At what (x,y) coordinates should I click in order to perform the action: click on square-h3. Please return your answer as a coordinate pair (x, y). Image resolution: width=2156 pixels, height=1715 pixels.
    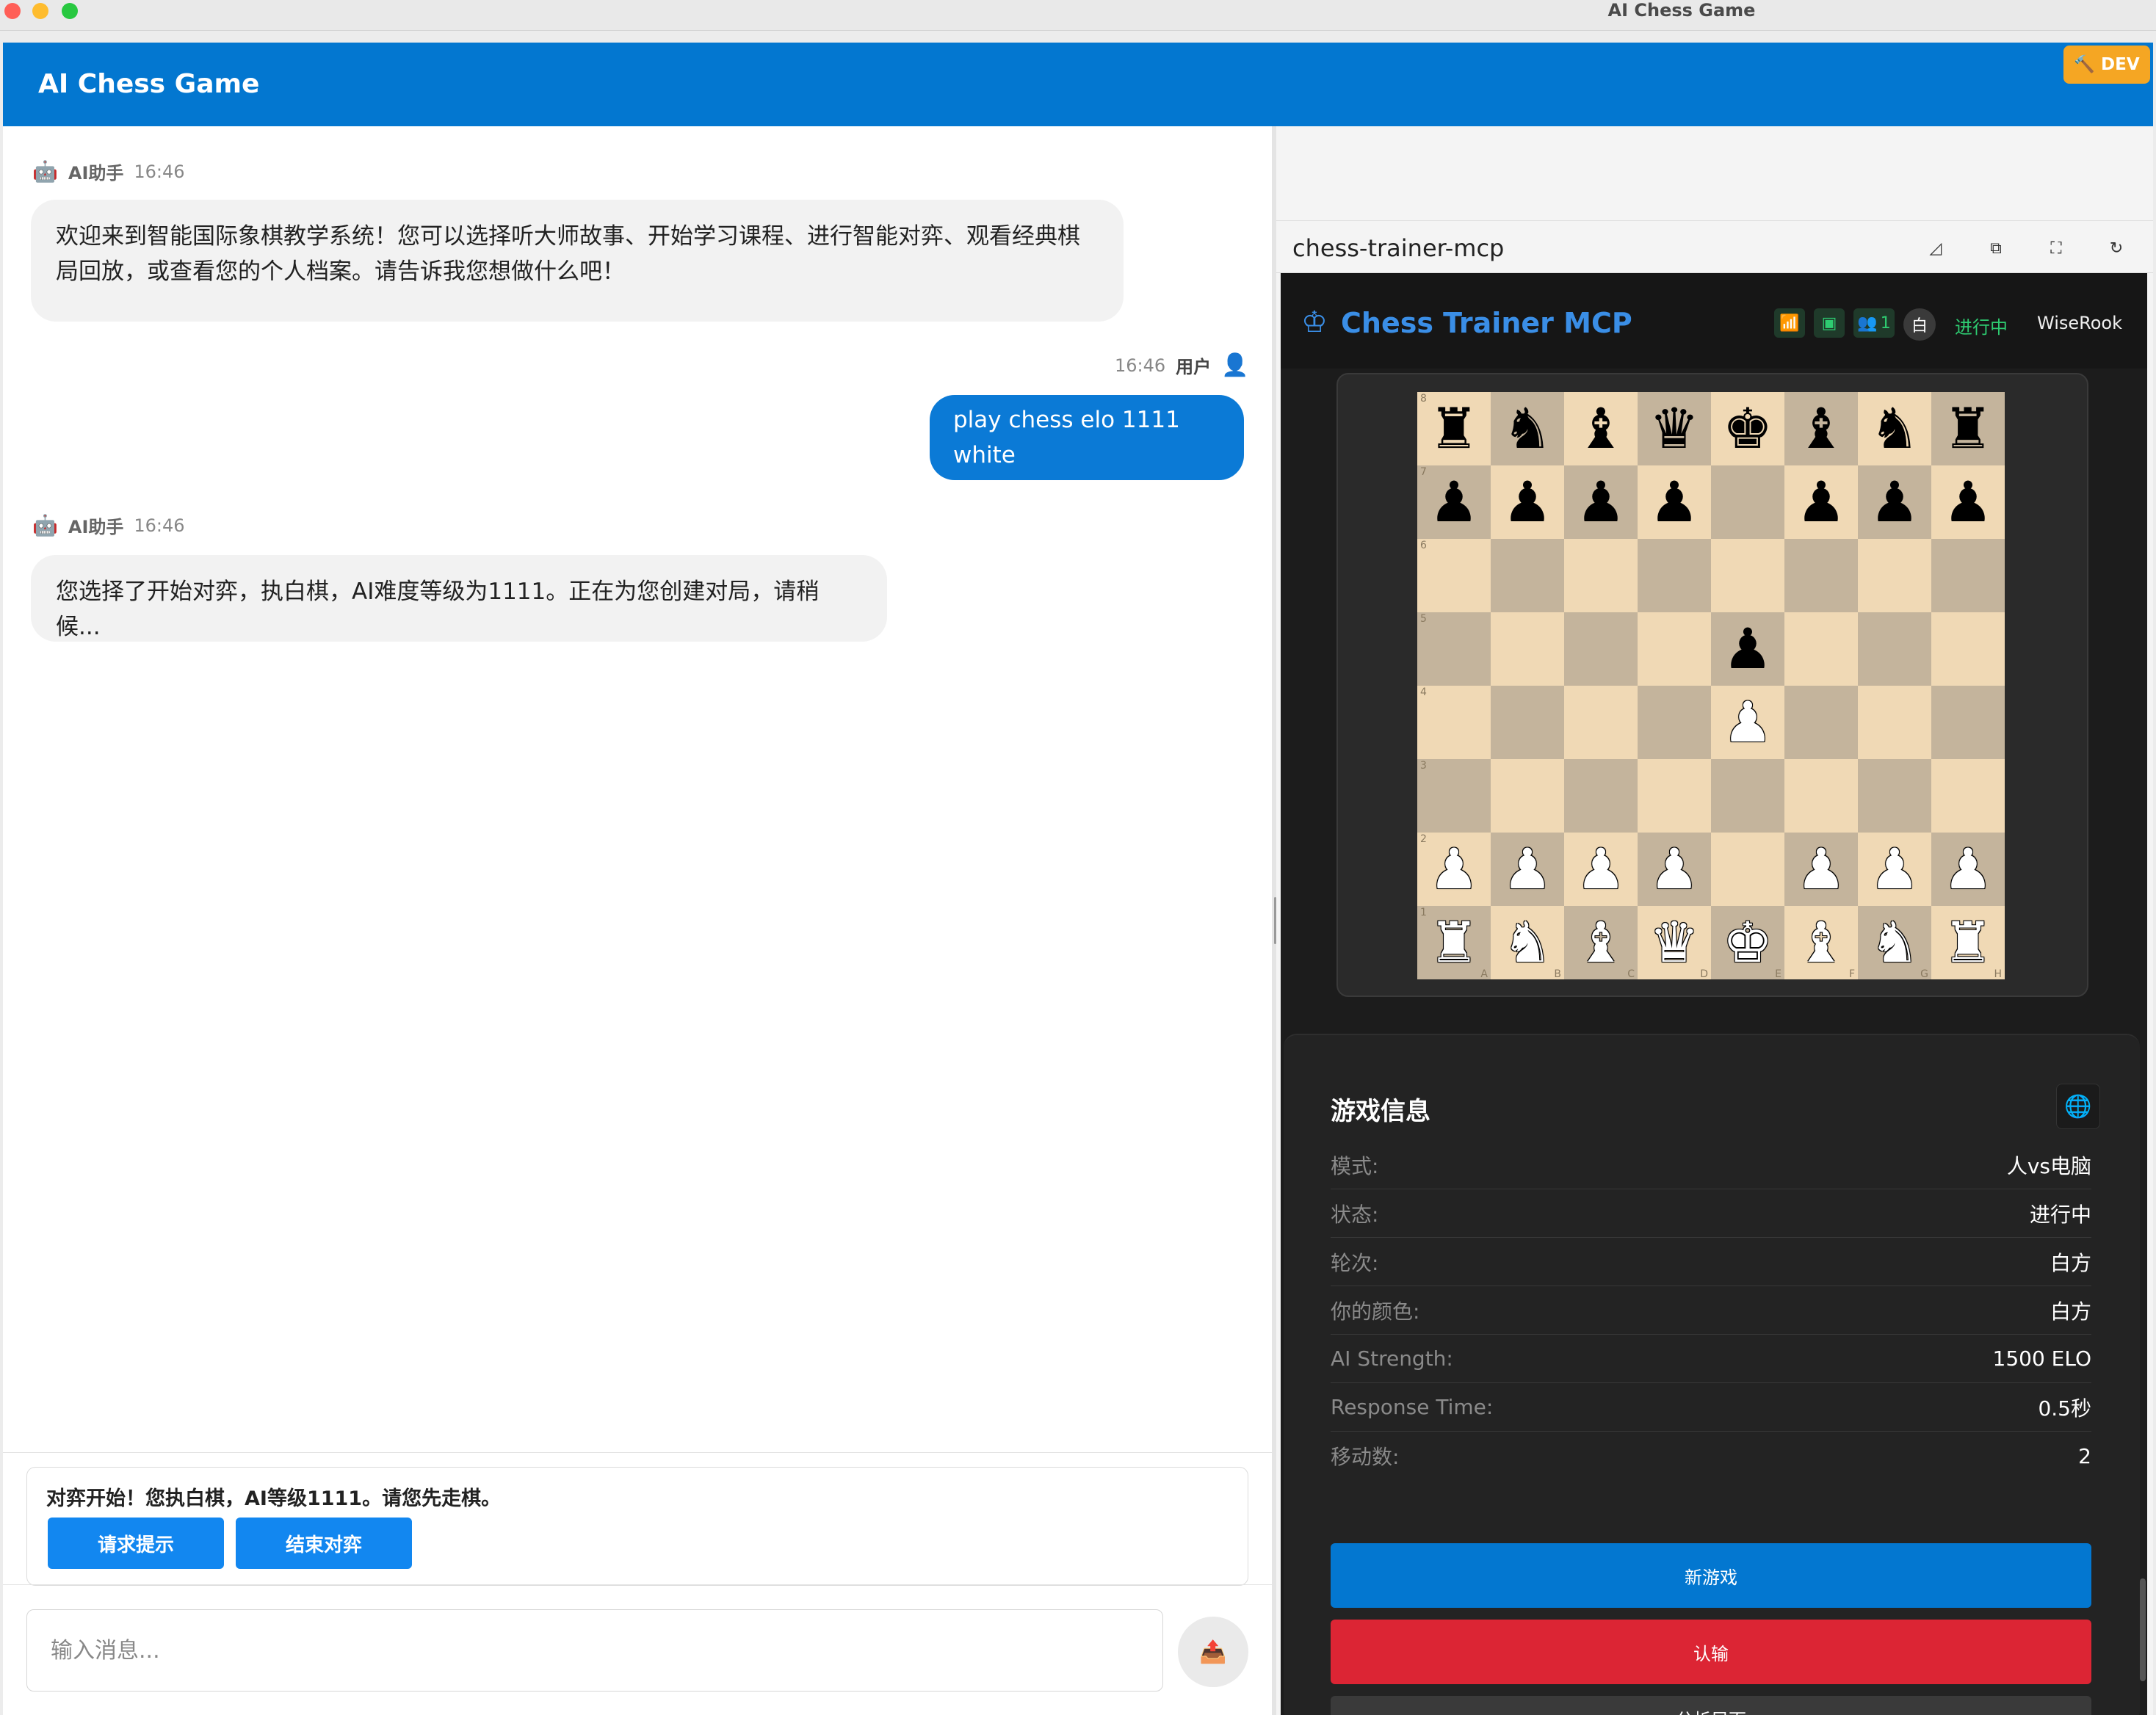
    Looking at the image, I should click on (1968, 796).